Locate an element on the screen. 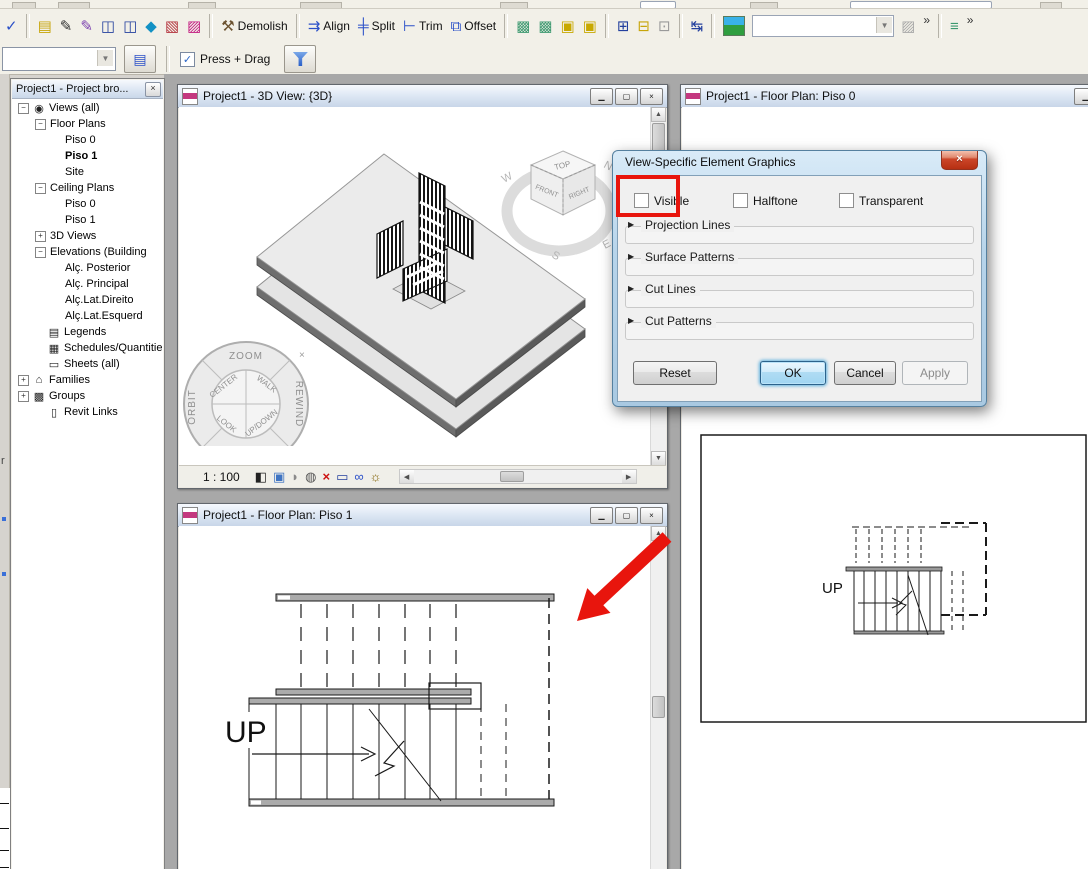 The image size is (1088, 869). tree-item-site: Site is located at coordinates (87, 172).